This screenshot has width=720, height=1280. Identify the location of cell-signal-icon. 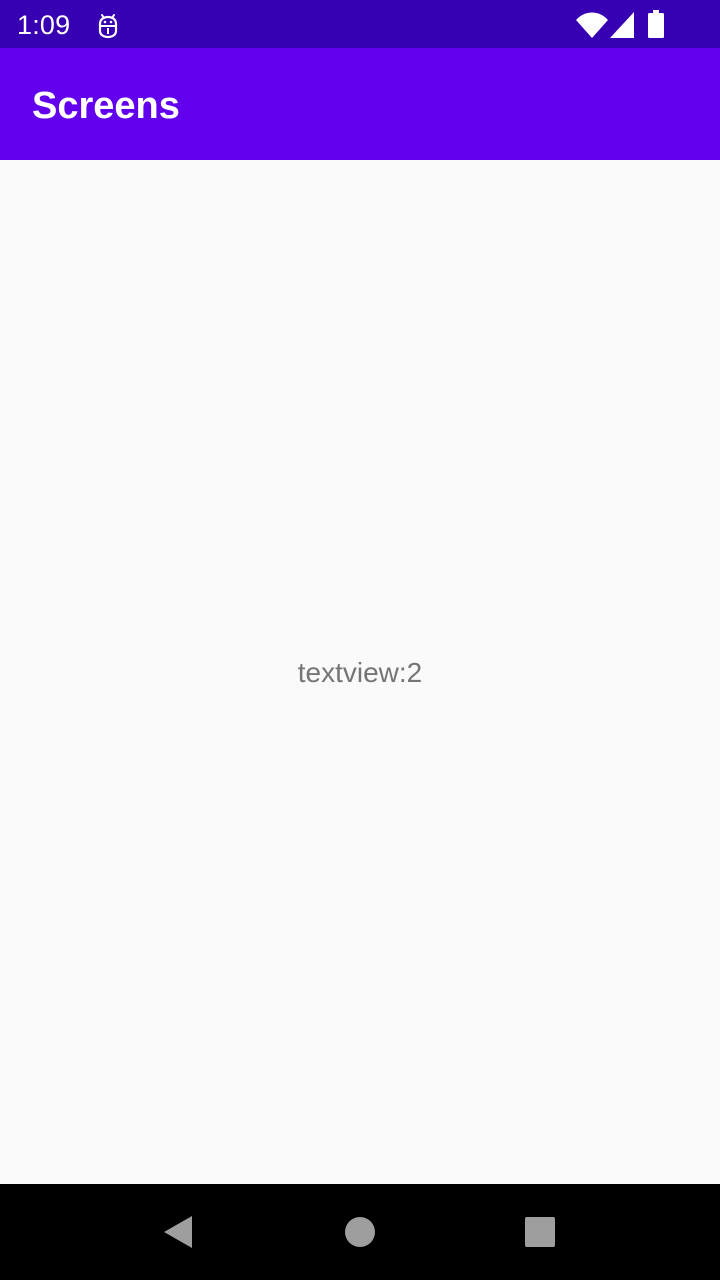
(622, 25).